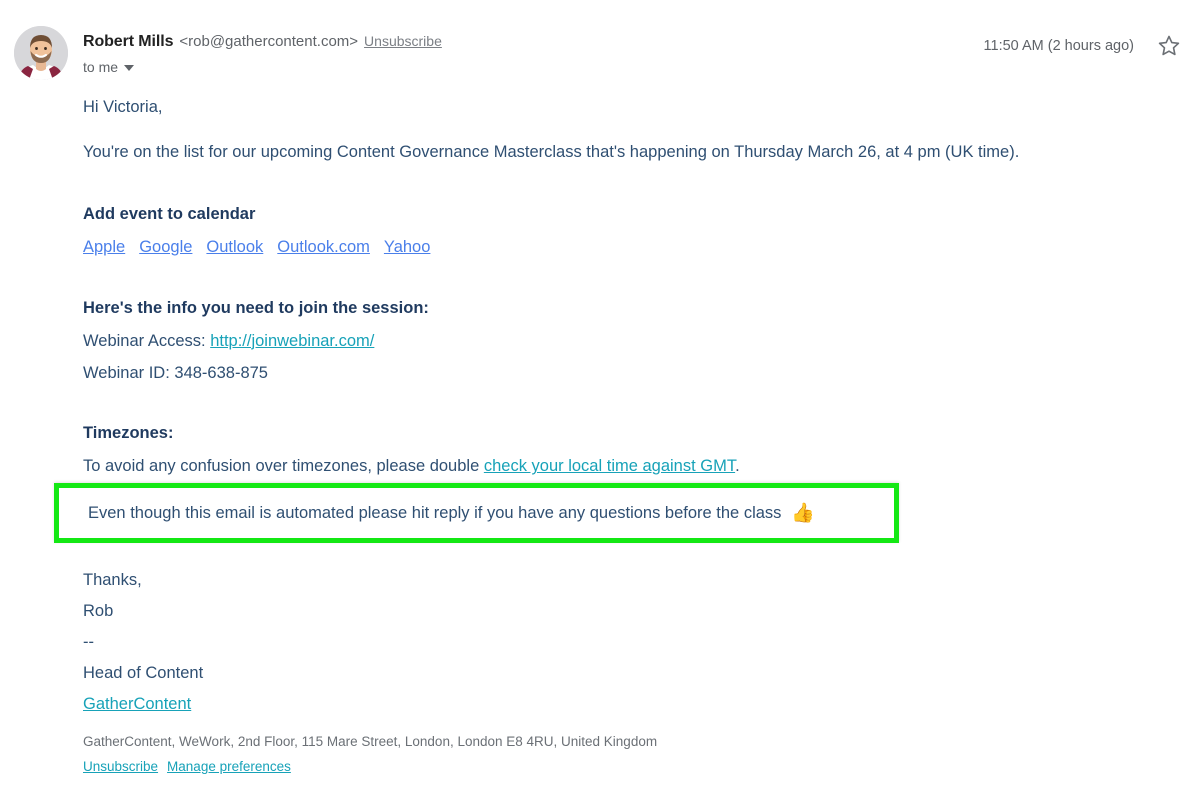 This screenshot has height=790, width=1200. Describe the element at coordinates (143, 673) in the screenshot. I see `signature-title: Head of Content` at that location.